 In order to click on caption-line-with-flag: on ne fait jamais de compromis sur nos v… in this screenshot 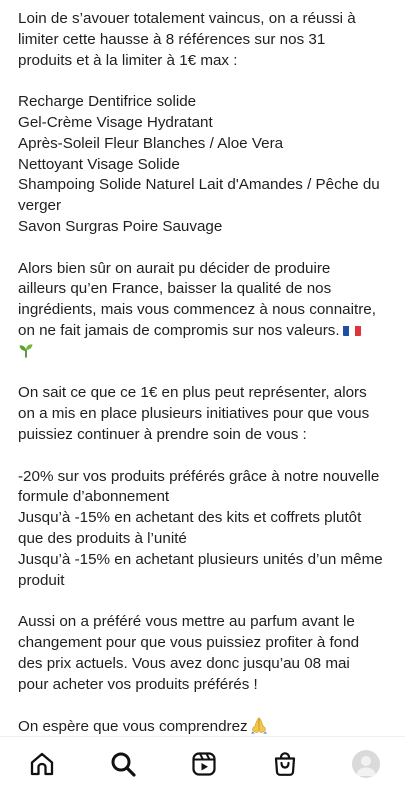, I will do `click(208, 331)`.